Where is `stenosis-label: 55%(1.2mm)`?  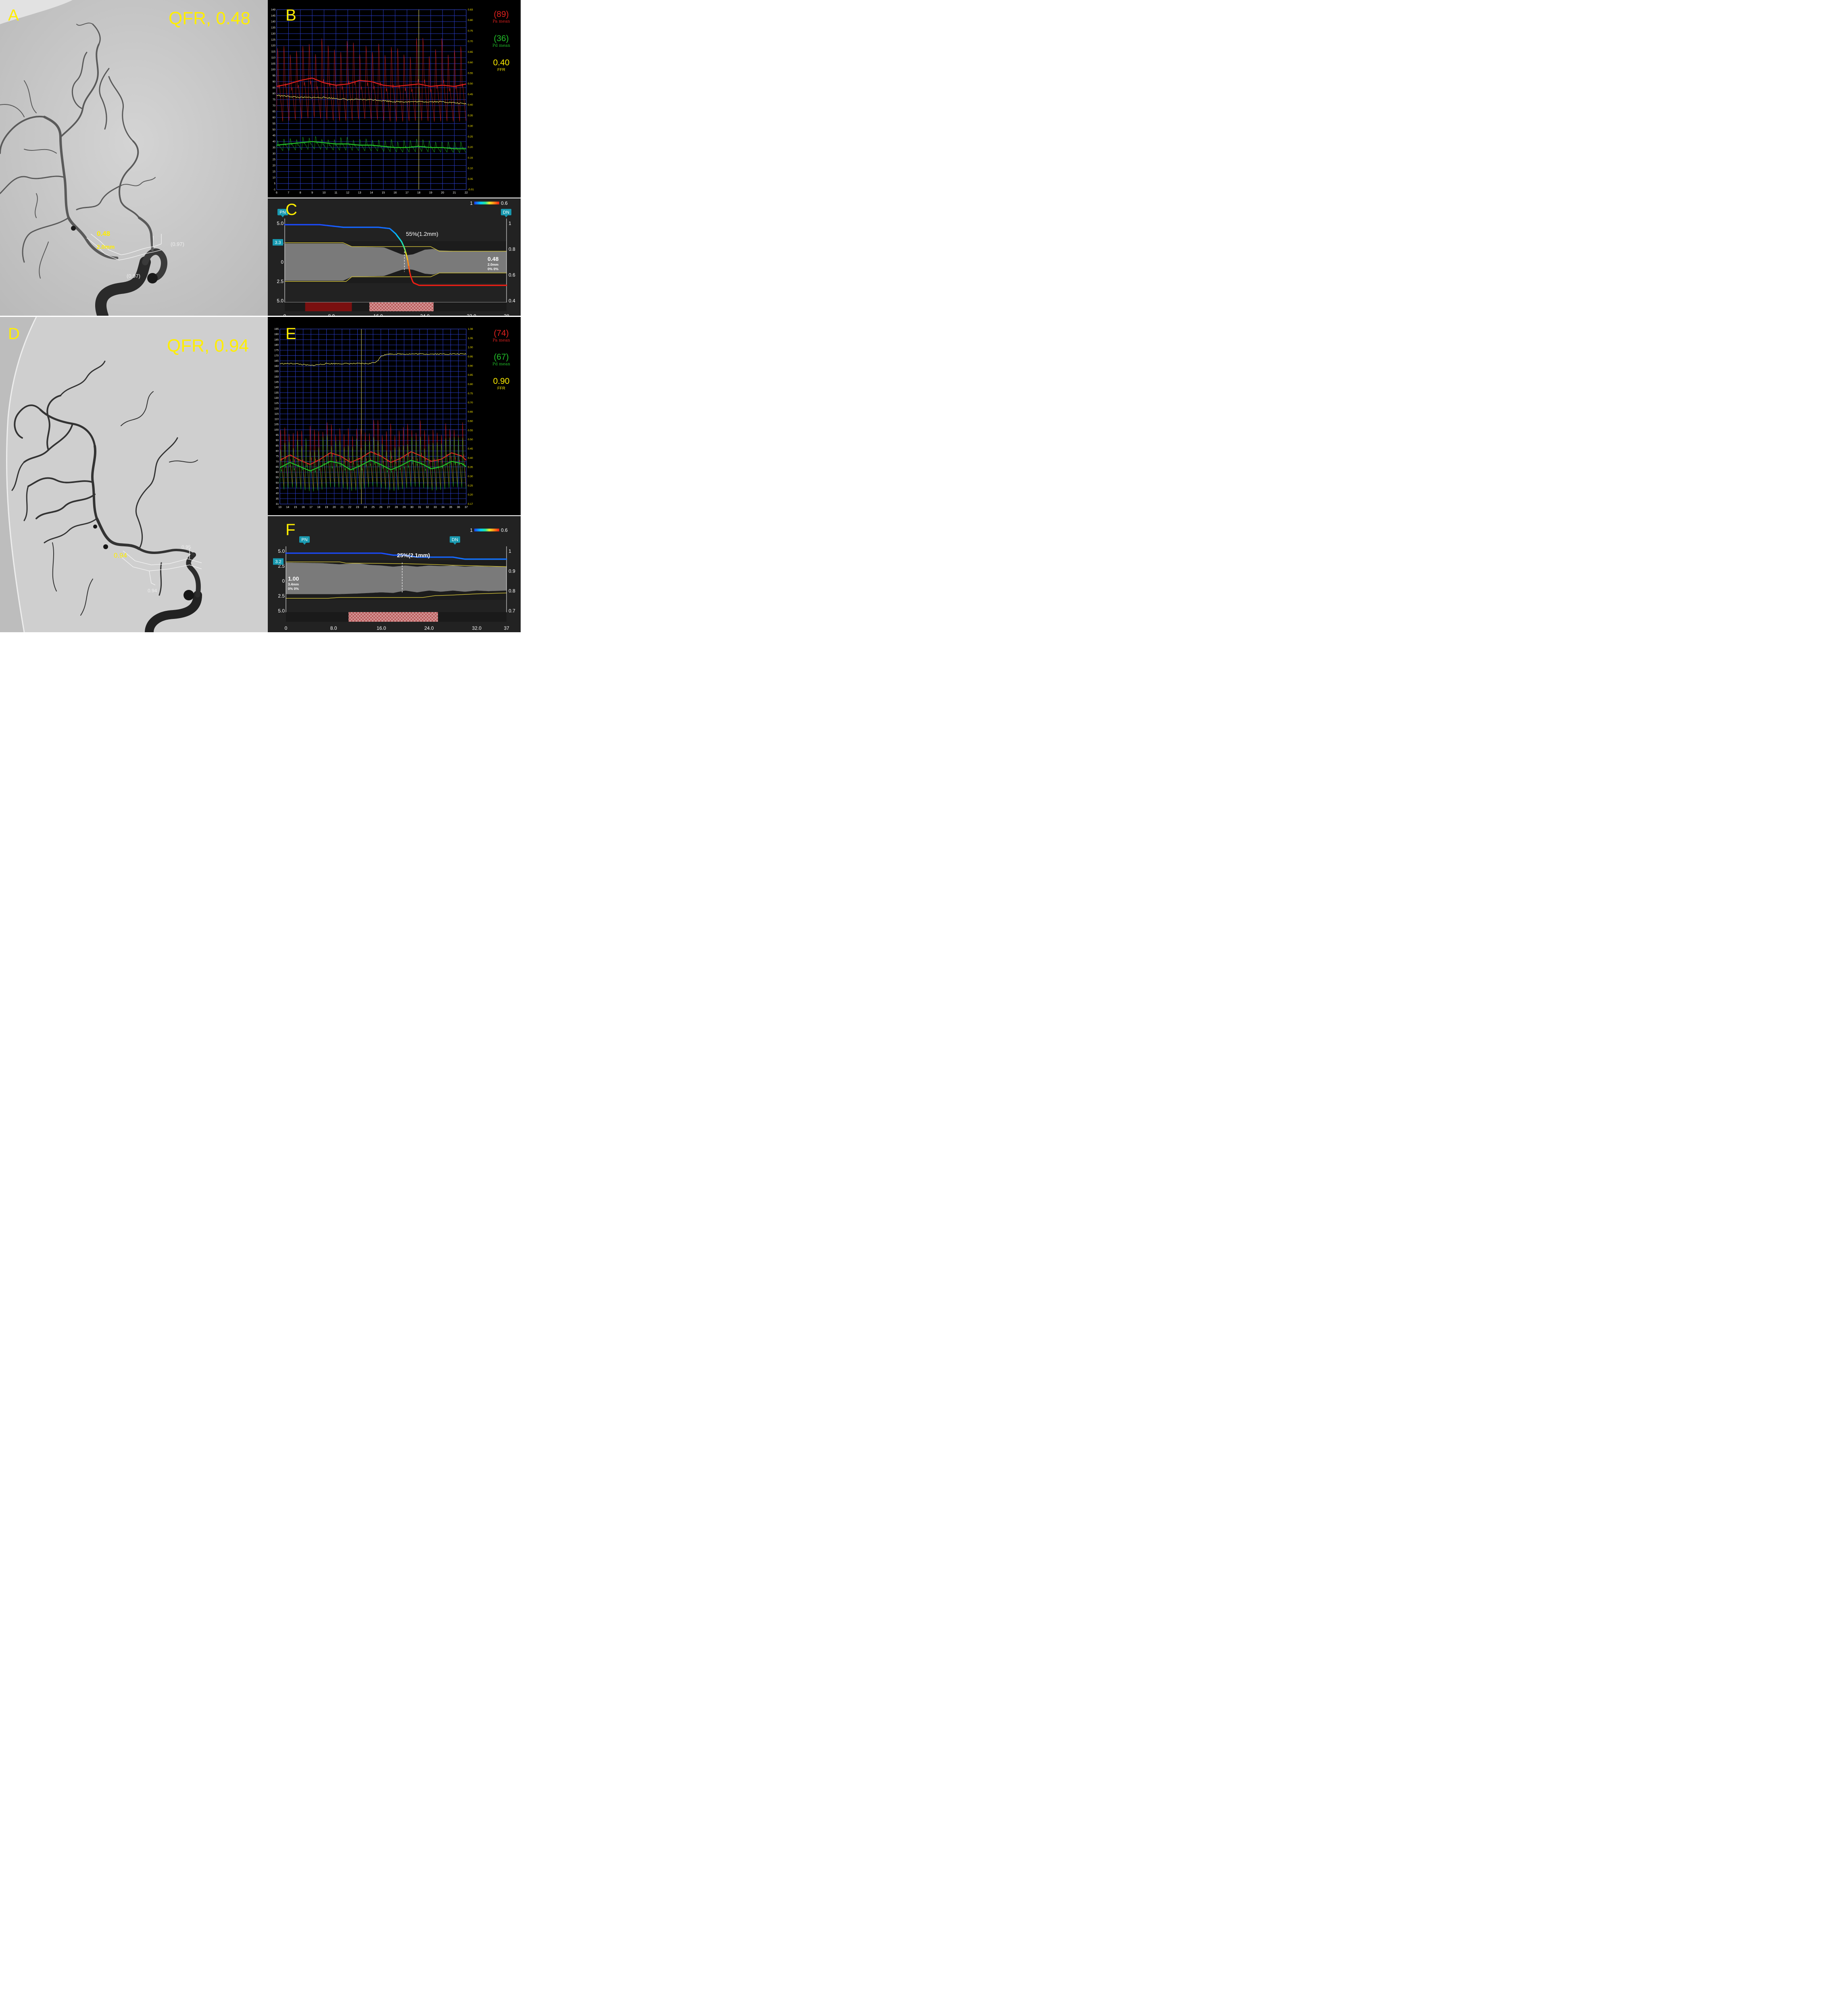
stenosis-label: 55%(1.2mm) is located at coordinates (422, 234).